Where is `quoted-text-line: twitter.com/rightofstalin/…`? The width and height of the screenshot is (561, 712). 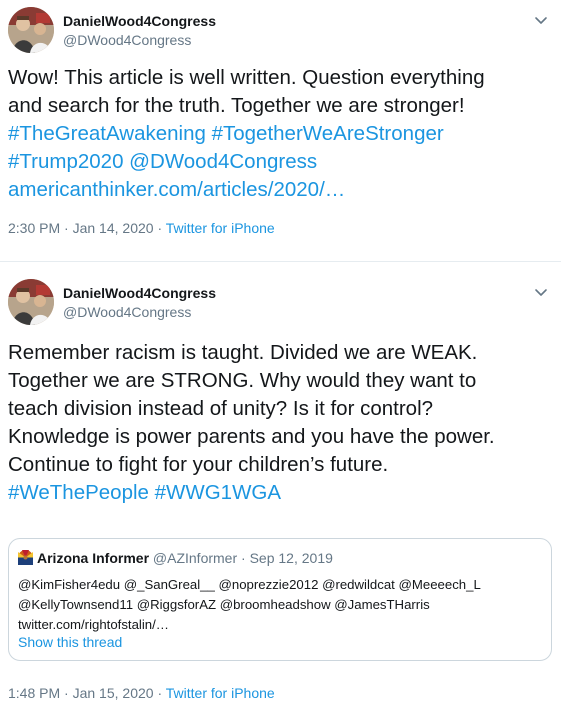 quoted-text-line: twitter.com/rightofstalin/… is located at coordinates (93, 624).